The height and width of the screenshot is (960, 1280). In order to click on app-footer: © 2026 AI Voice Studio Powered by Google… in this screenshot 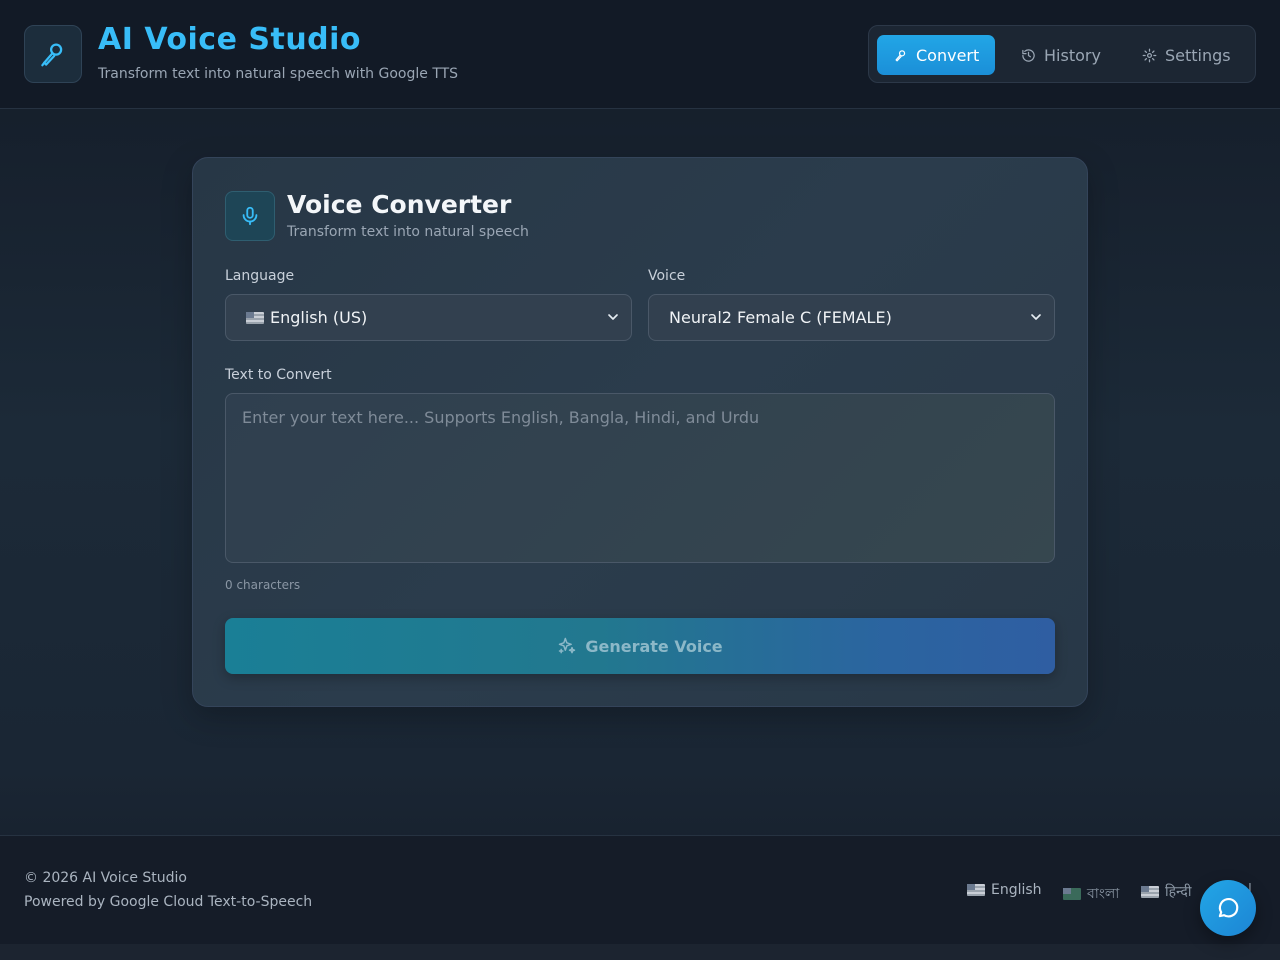, I will do `click(640, 889)`.